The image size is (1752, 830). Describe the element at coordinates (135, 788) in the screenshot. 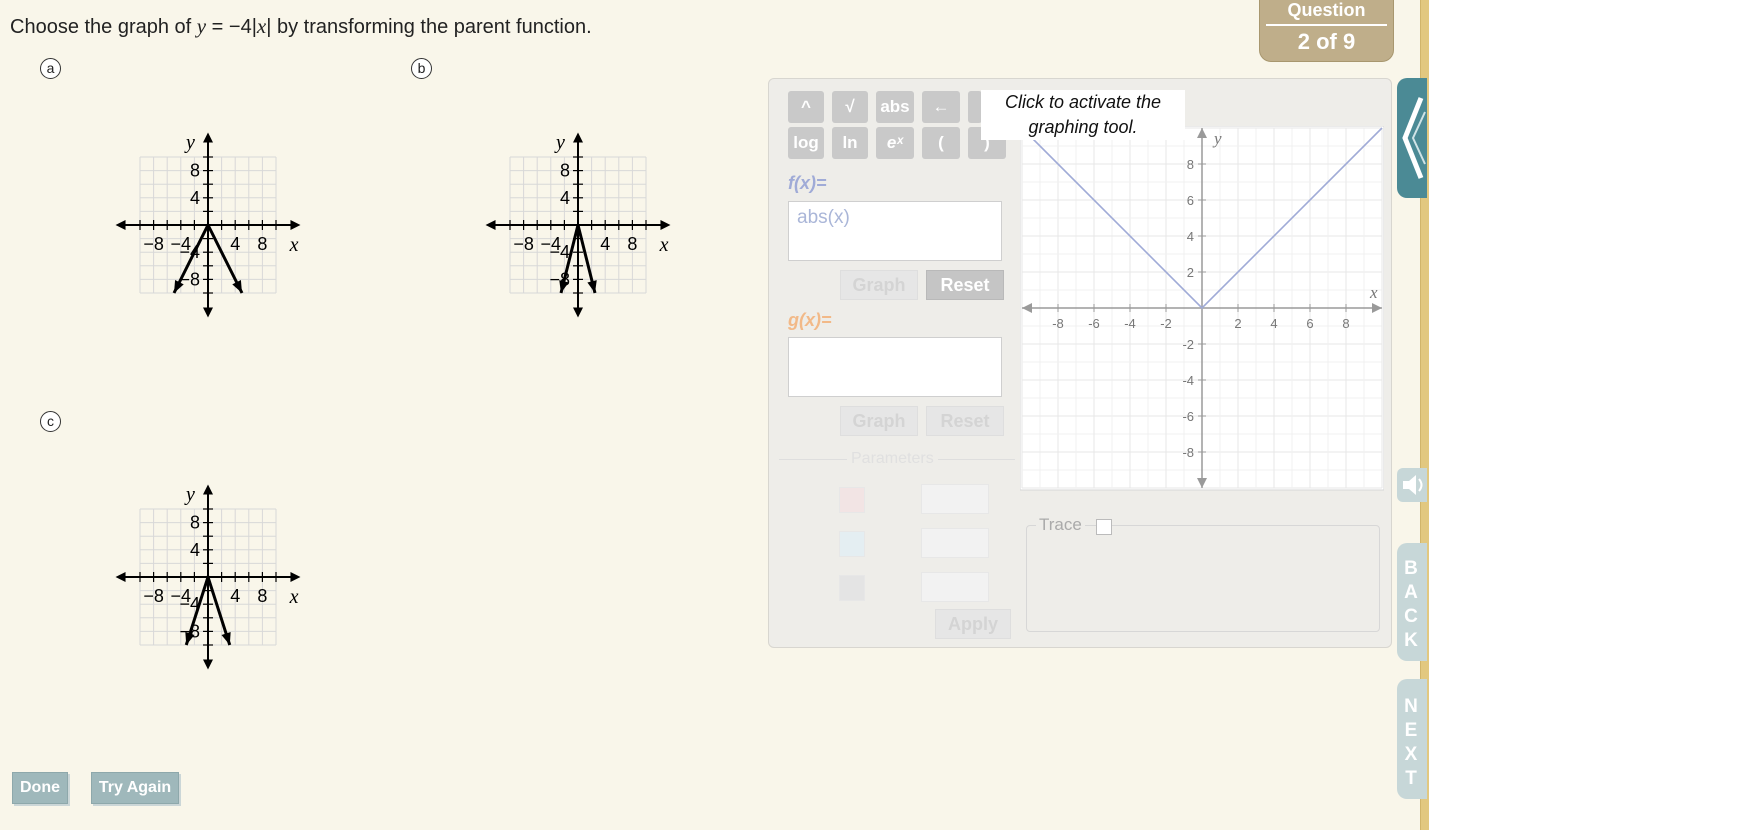

I see `try-again-button: Try Again` at that location.